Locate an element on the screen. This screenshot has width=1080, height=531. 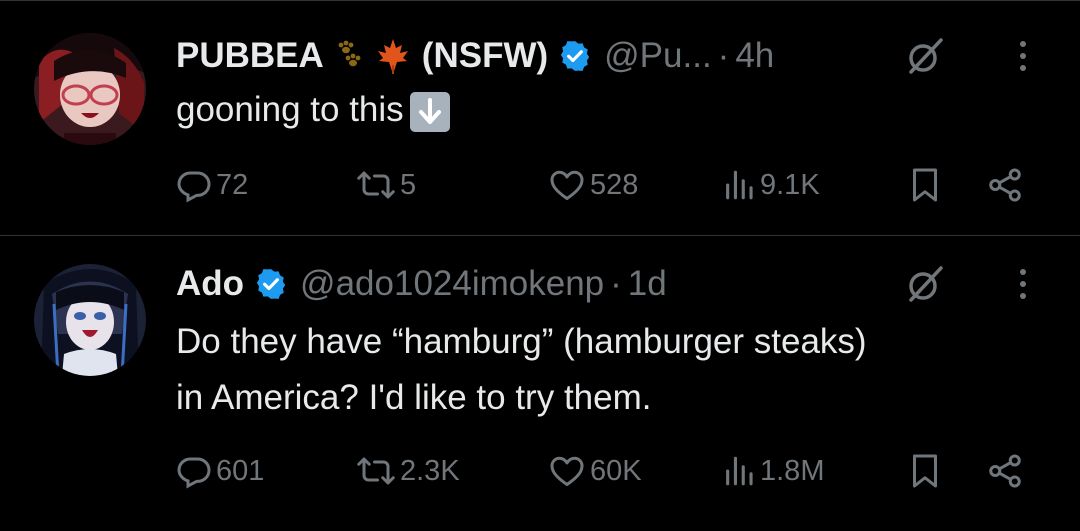
like-button: 60K is located at coordinates (595, 471).